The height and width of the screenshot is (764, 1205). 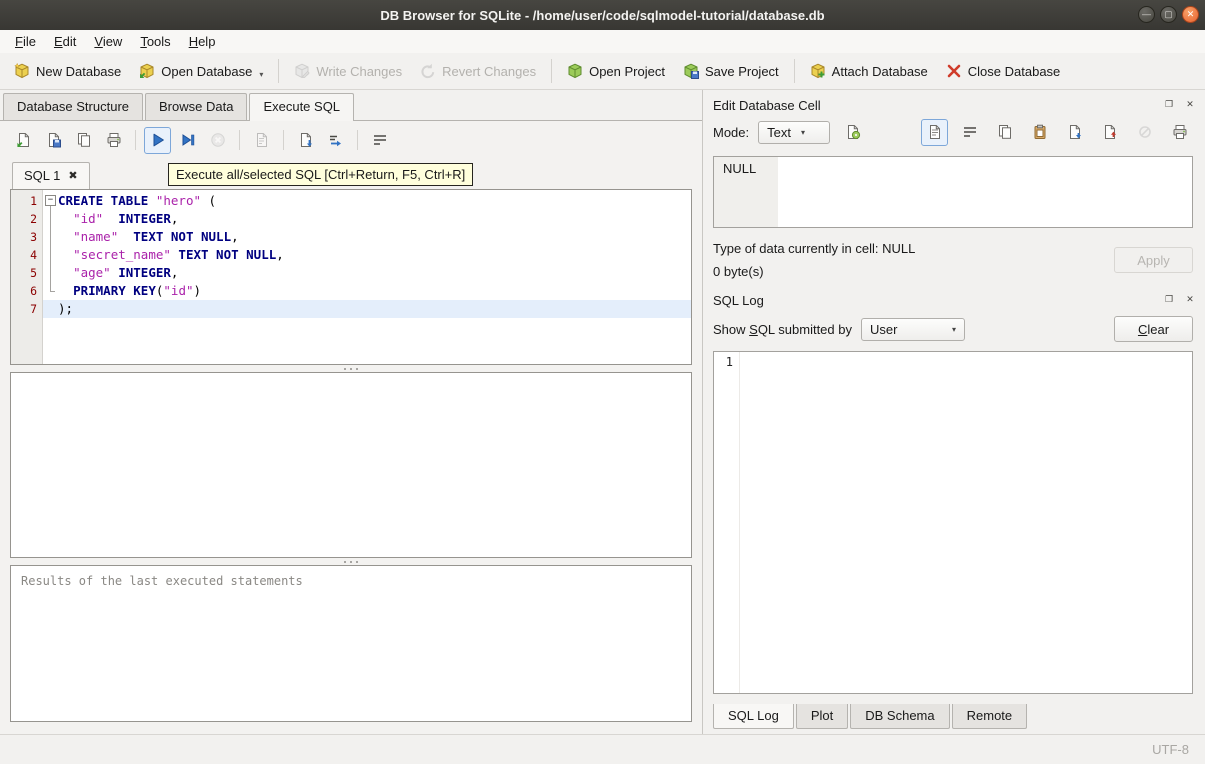 What do you see at coordinates (953, 192) in the screenshot?
I see `cell-editor: NULL` at bounding box center [953, 192].